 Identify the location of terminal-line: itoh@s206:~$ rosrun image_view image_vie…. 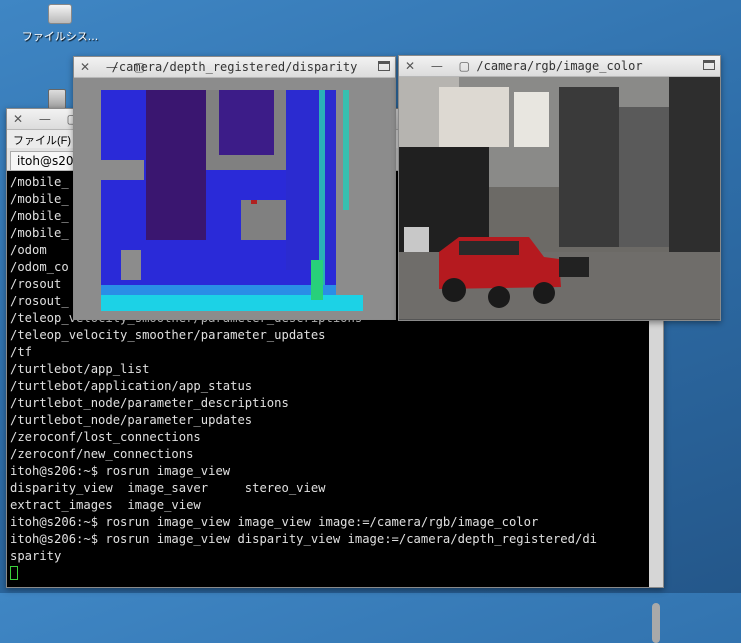
(274, 522).